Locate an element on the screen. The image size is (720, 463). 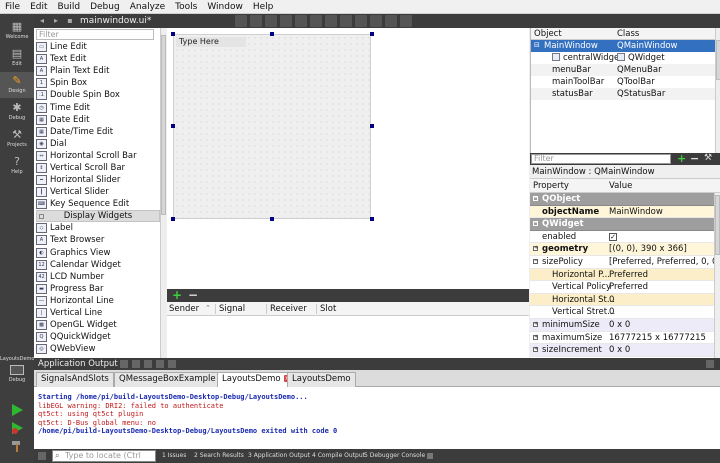
property-group-qobject: − QObject is located at coordinates (622, 199).